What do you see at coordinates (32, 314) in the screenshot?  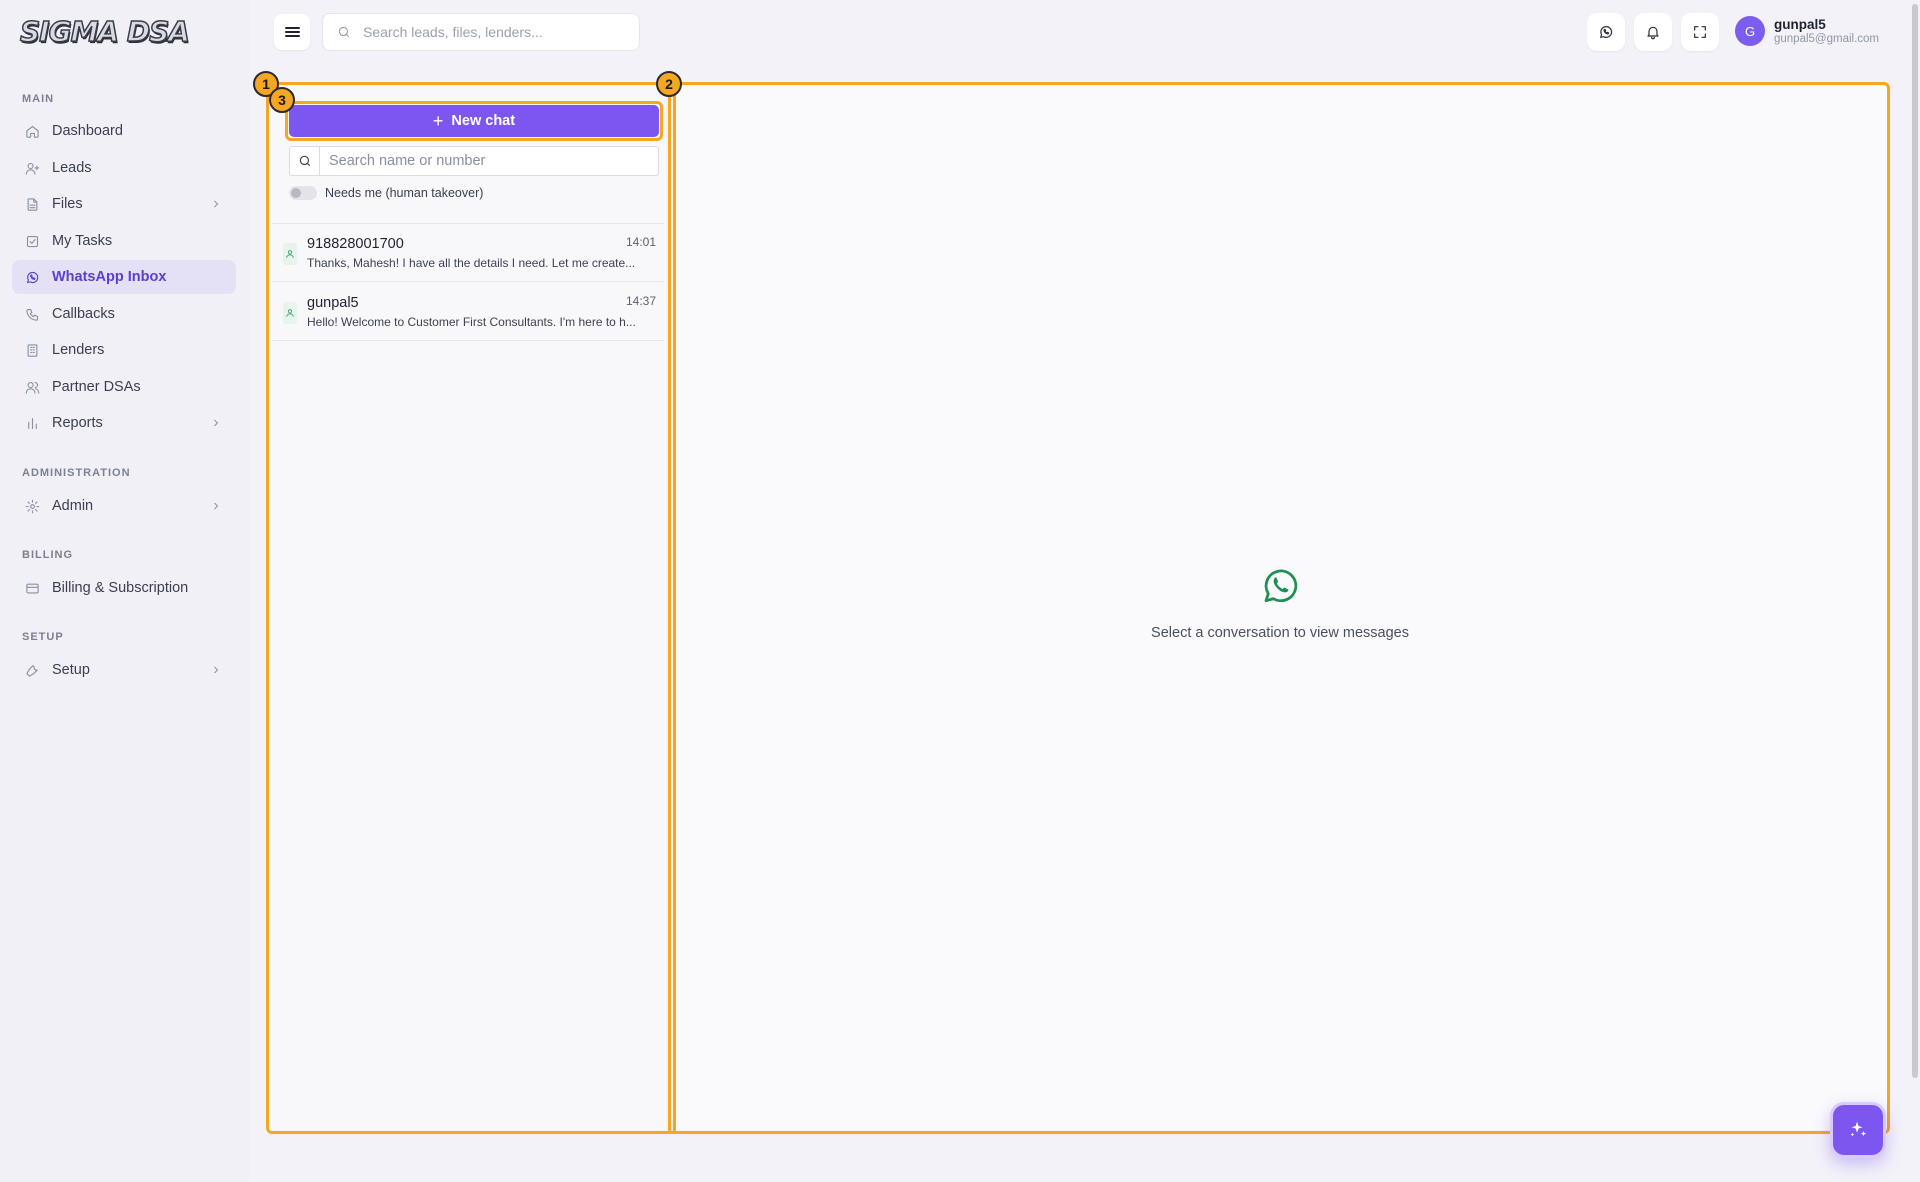 I see `phone-icon` at bounding box center [32, 314].